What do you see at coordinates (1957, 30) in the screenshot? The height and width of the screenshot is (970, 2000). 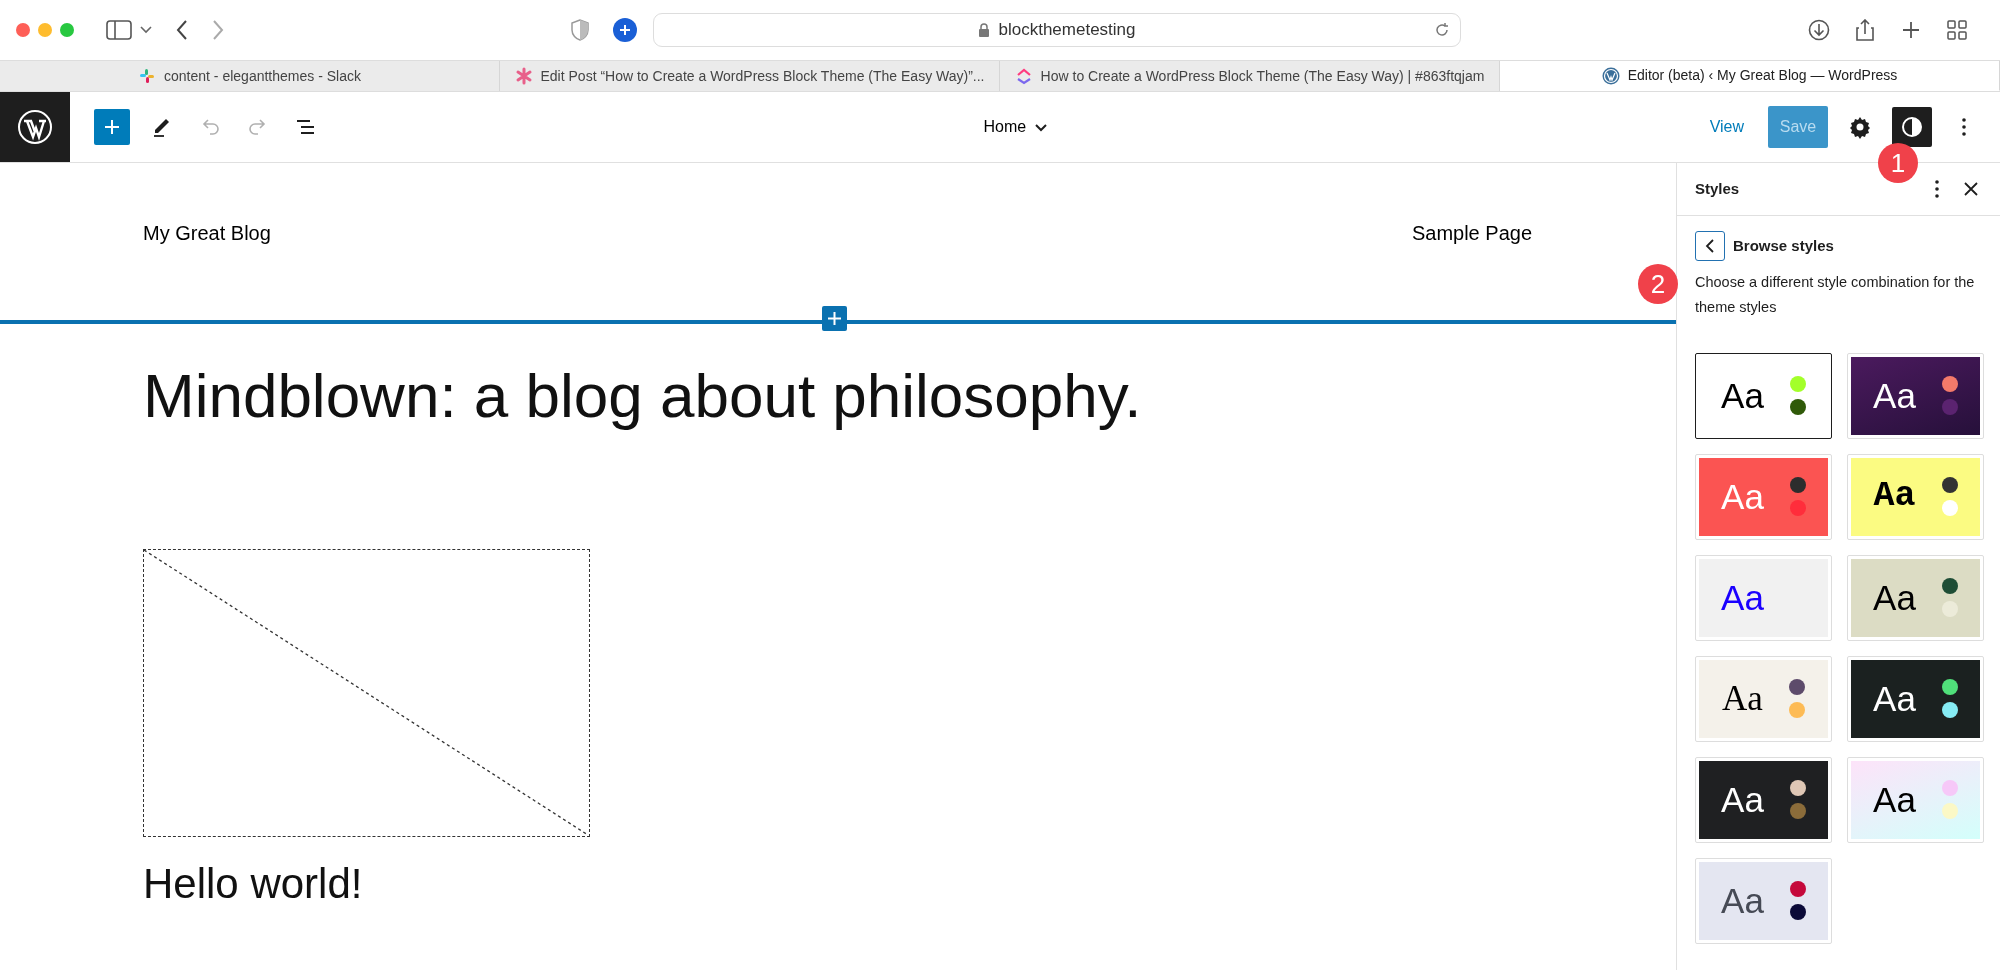 I see `tab-overview-icon` at bounding box center [1957, 30].